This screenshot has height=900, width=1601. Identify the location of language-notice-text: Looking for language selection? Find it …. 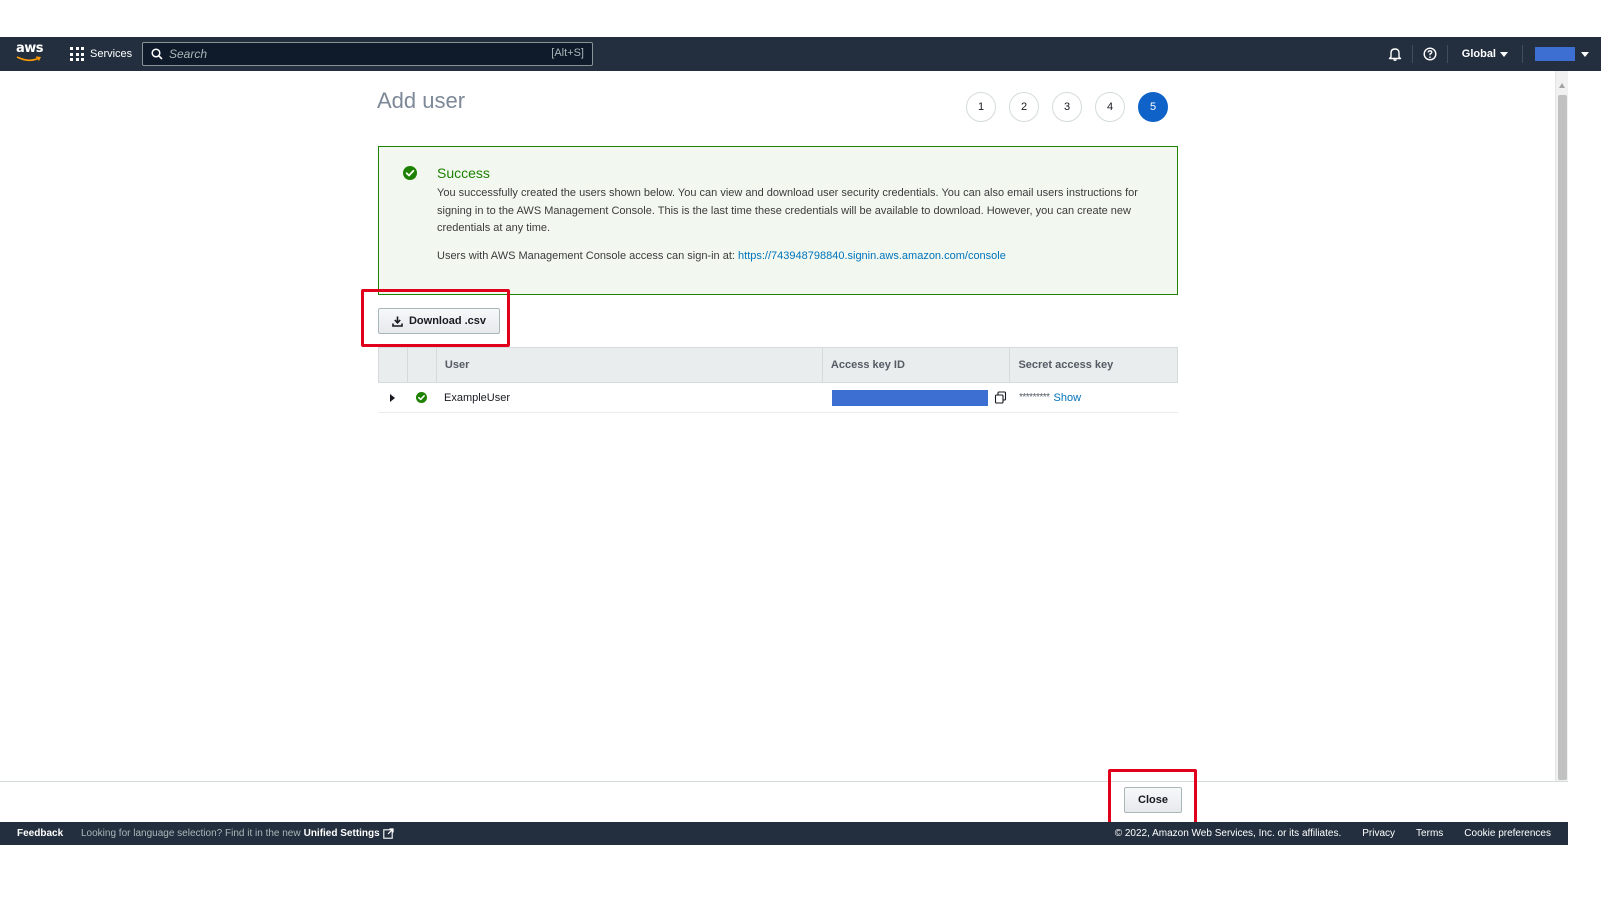
(191, 833).